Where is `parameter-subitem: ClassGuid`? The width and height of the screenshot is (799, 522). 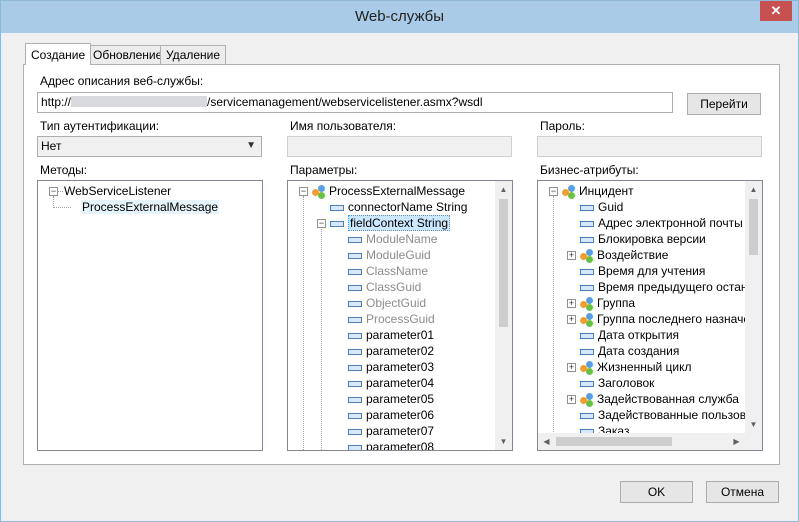 parameter-subitem: ClassGuid is located at coordinates (384, 287).